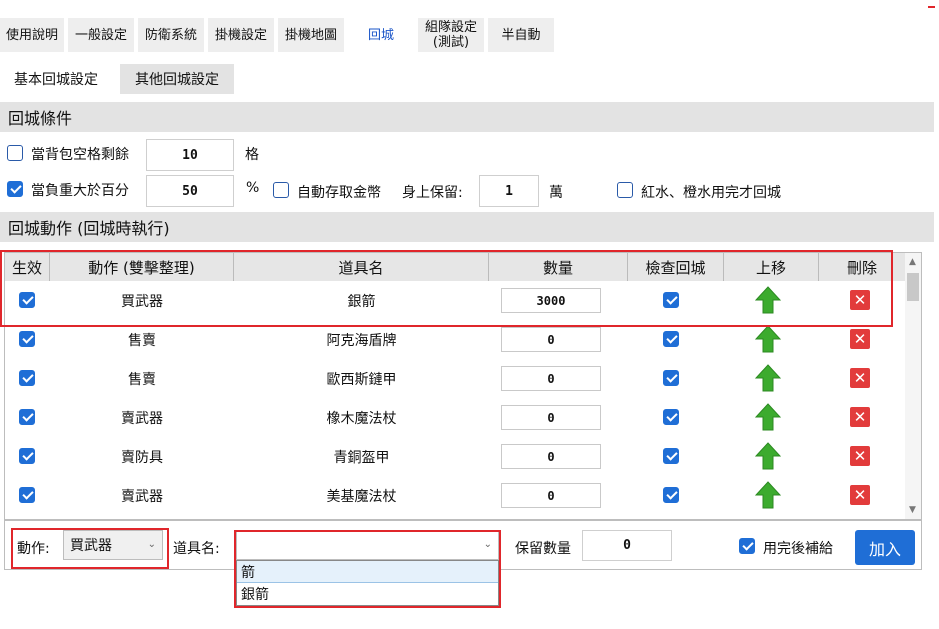  Describe the element at coordinates (367, 594) in the screenshot. I see `dropdown-option: 銀箭` at that location.